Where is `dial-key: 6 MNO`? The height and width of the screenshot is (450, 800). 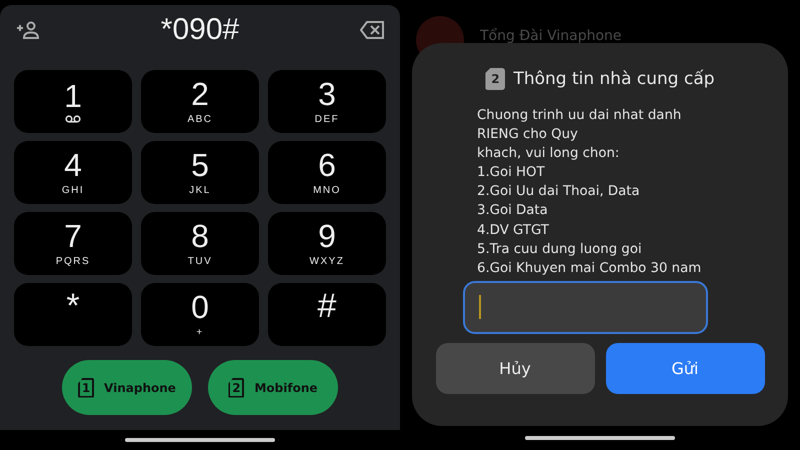
dial-key: 6 MNO is located at coordinates (327, 172).